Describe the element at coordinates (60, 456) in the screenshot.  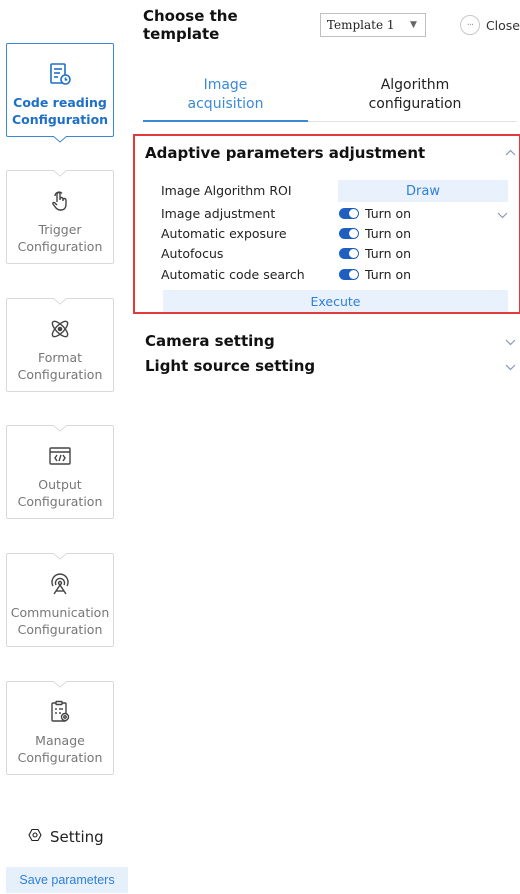
I see `code-output-icon` at that location.